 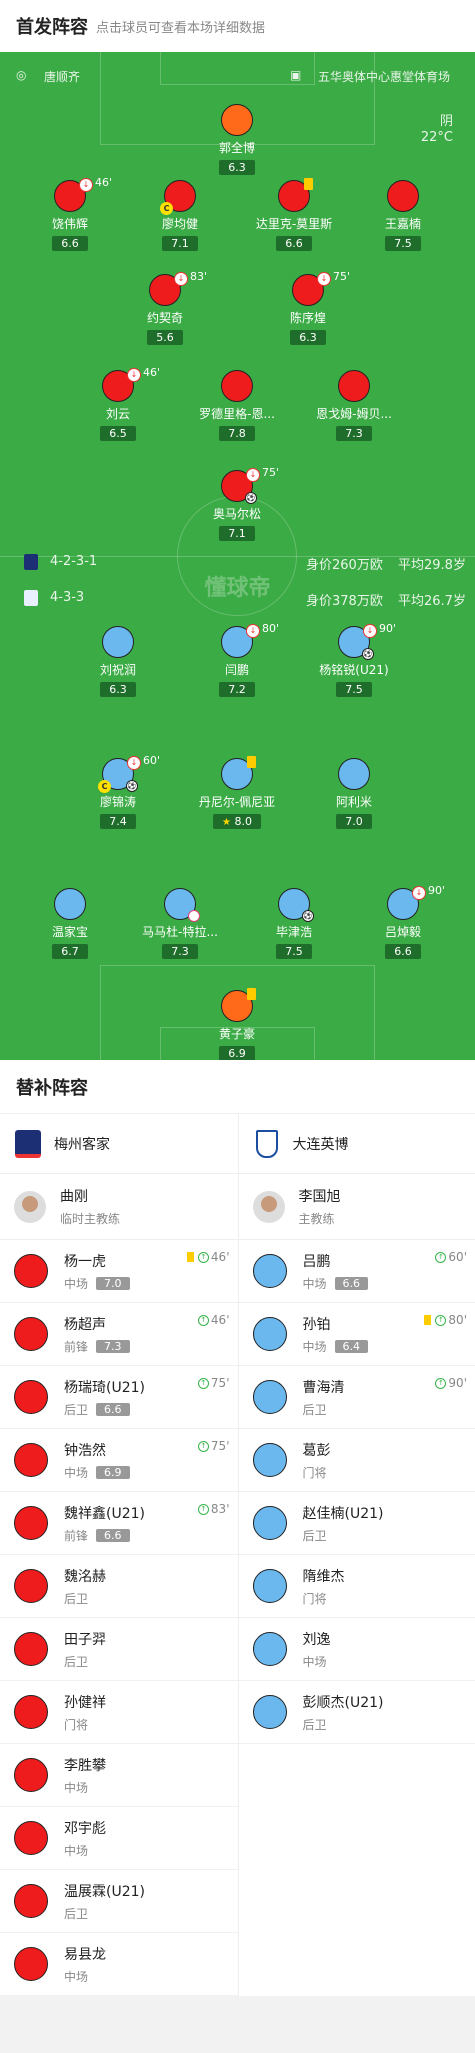 What do you see at coordinates (356, 1334) in the screenshot?
I see `sub-player-row: 孙铂 中场 6.4 ↑ 80'` at bounding box center [356, 1334].